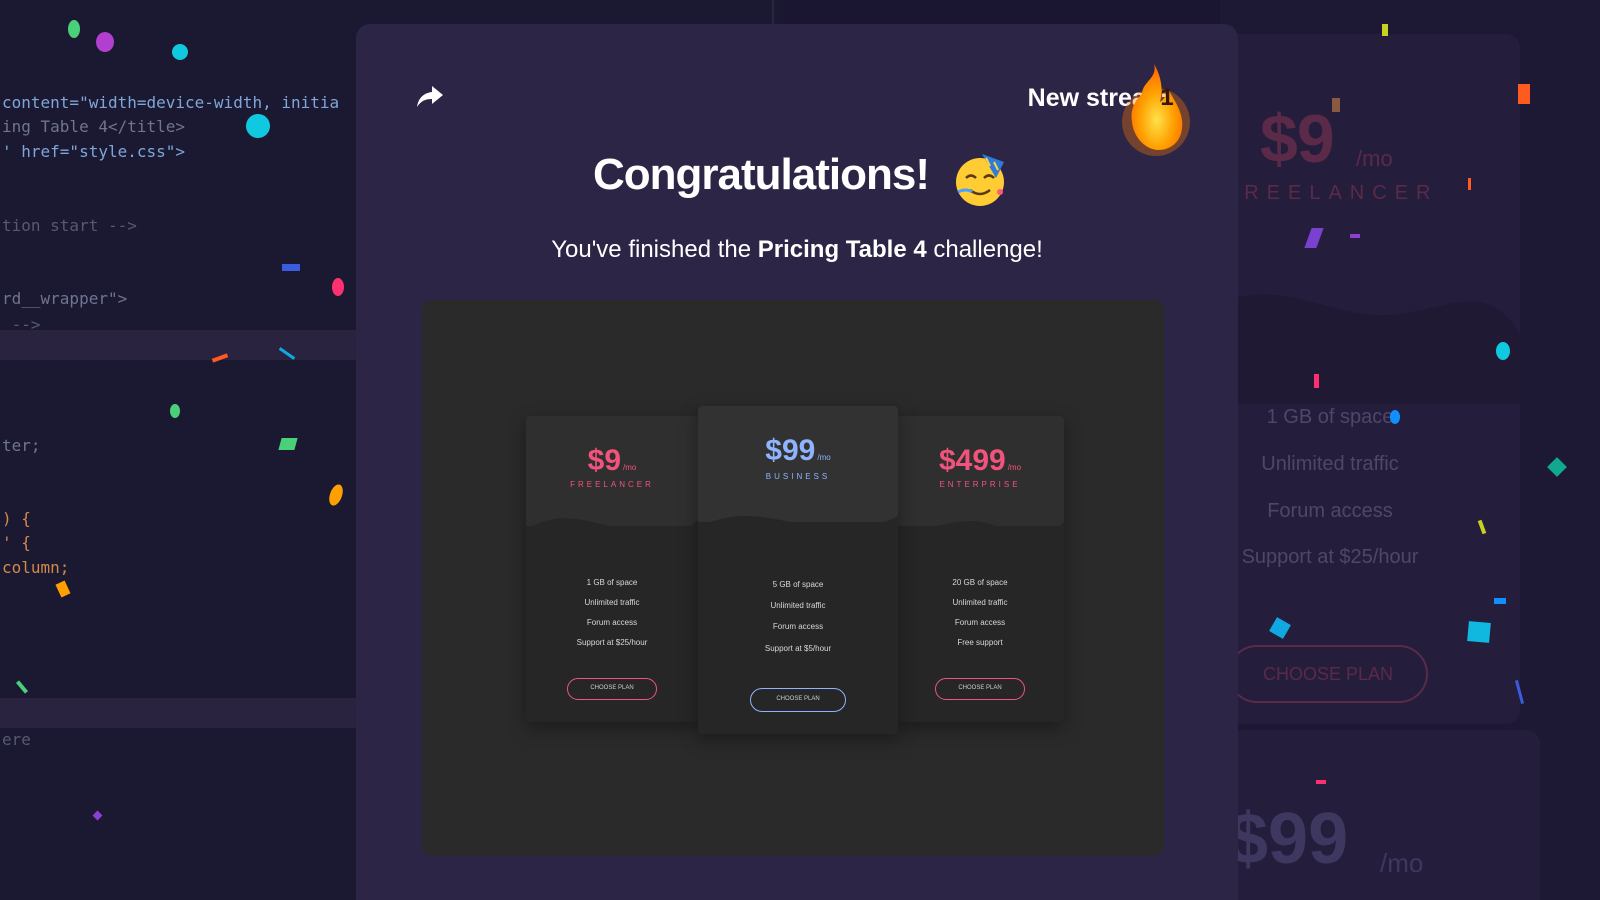 The image size is (1600, 900). I want to click on preview-feature: 1 GB of space, so click(1330, 417).